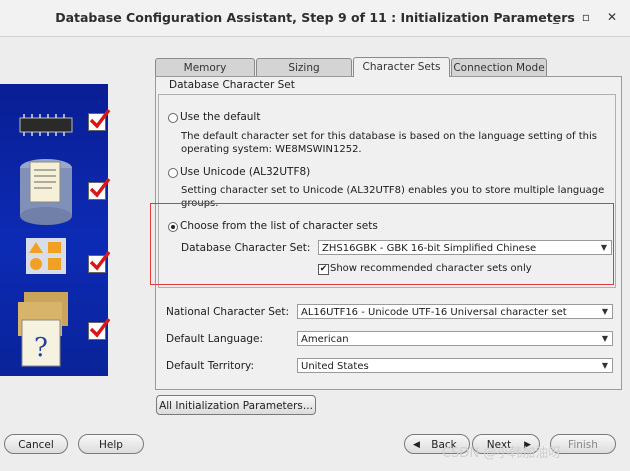 This screenshot has height=471, width=630. Describe the element at coordinates (111, 444) in the screenshot. I see `help-button: Help` at that location.